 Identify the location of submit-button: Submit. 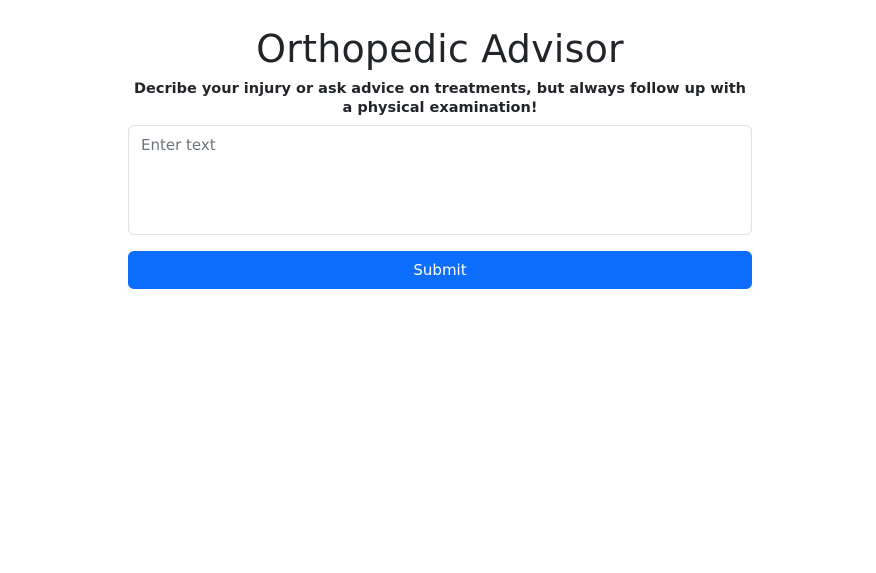
(440, 270).